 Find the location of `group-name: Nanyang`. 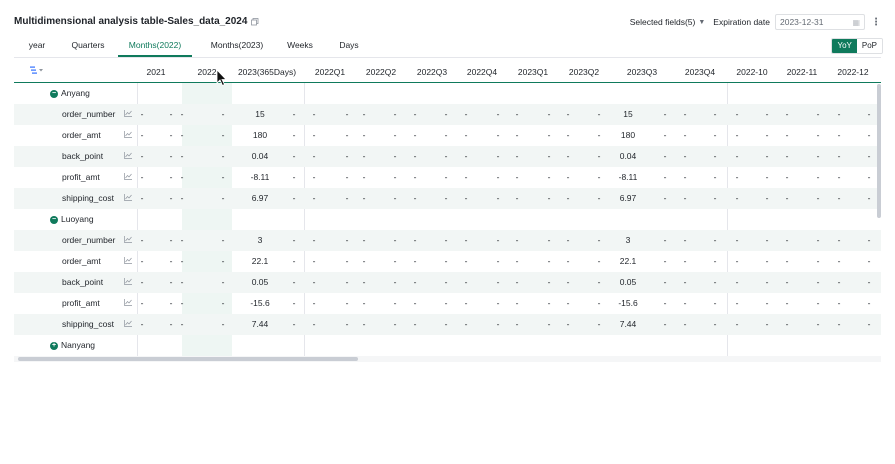

group-name: Nanyang is located at coordinates (78, 345).